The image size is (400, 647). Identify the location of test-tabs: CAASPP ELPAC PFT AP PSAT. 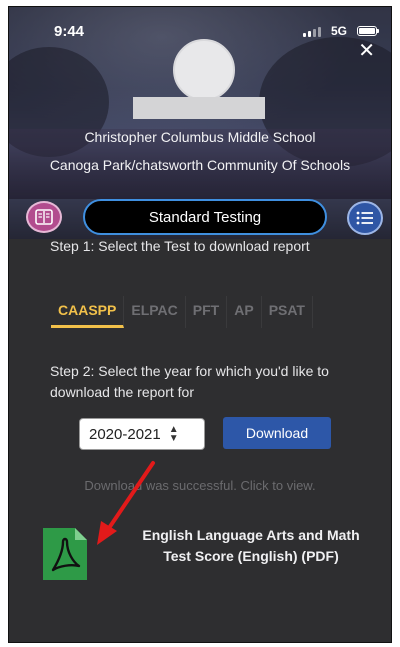
(182, 312).